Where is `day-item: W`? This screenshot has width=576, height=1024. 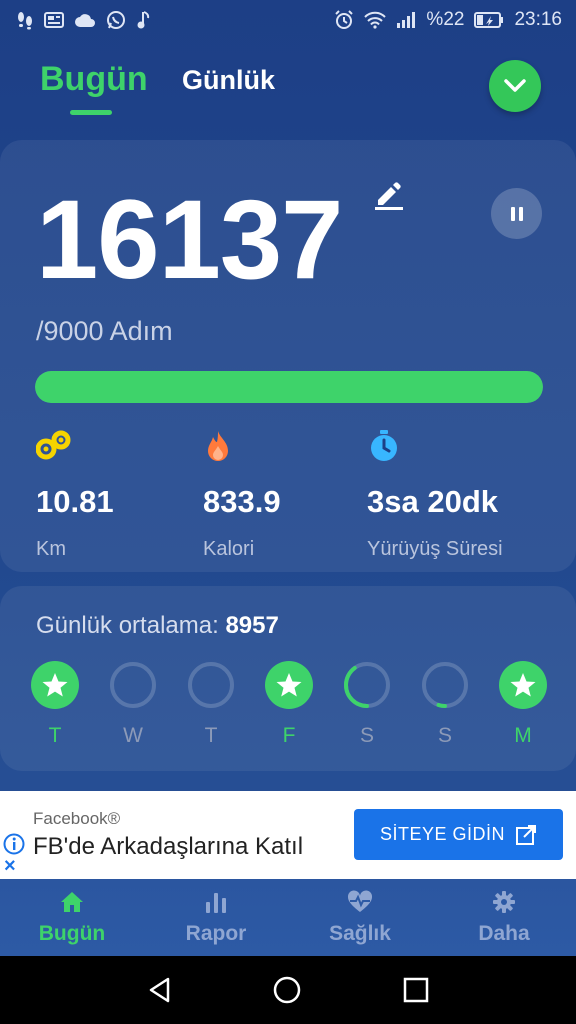 day-item: W is located at coordinates (133, 704).